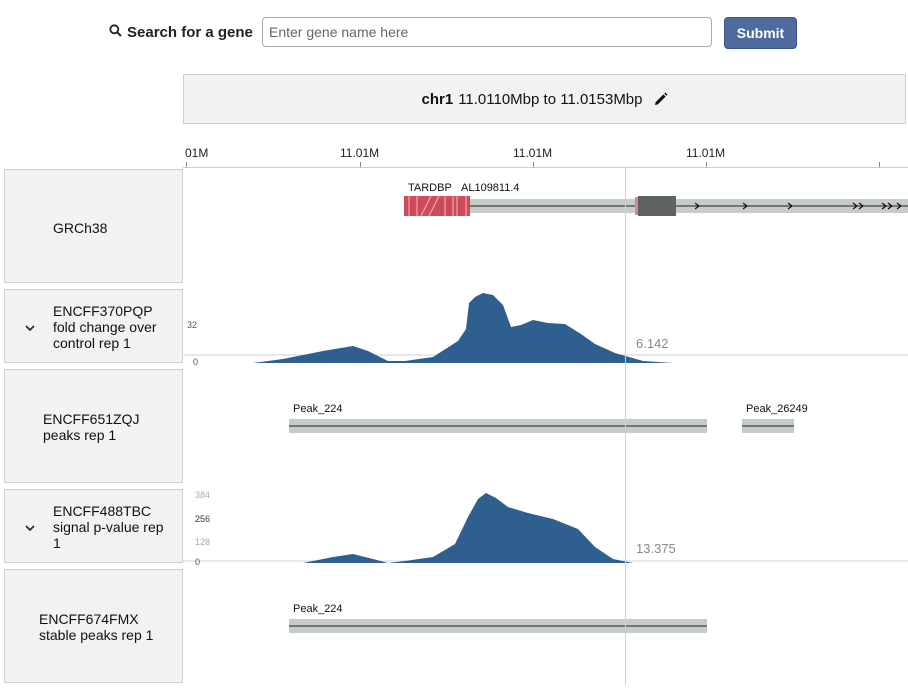  Describe the element at coordinates (657, 206) in the screenshot. I see `gene-exon-block` at that location.